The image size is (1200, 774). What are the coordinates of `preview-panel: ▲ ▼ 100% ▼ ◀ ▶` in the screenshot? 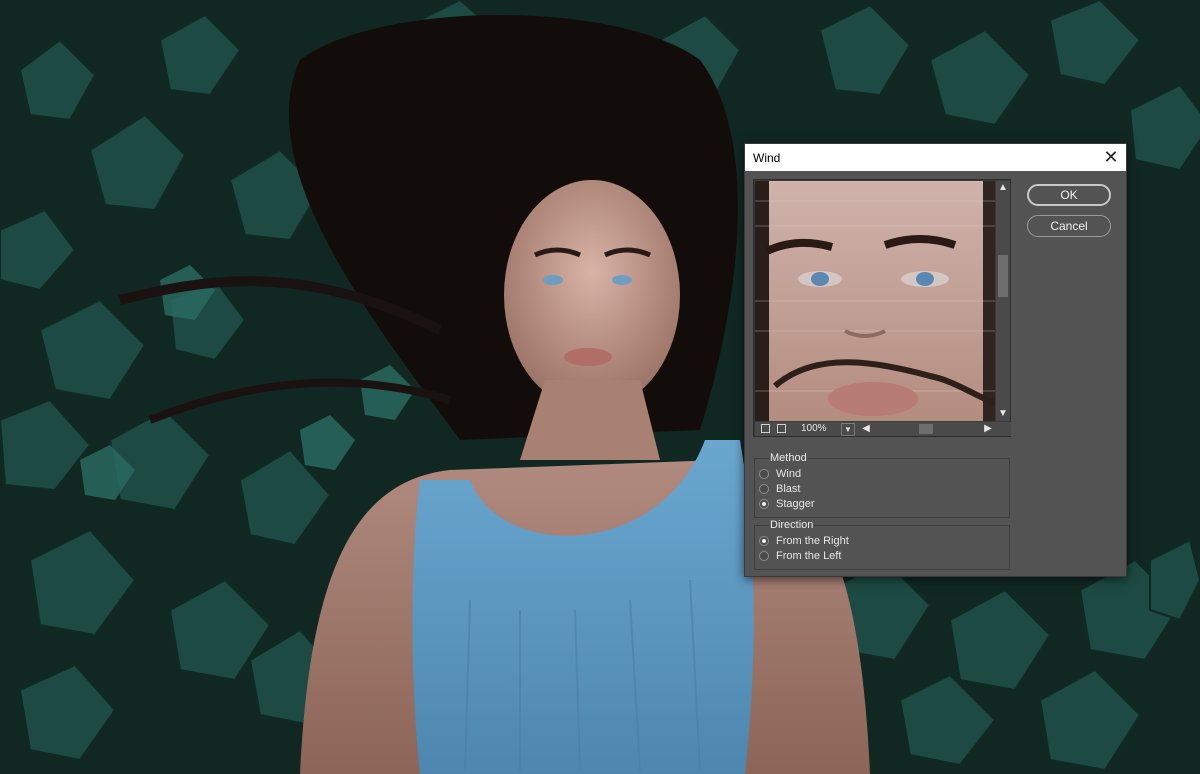 It's located at (882, 308).